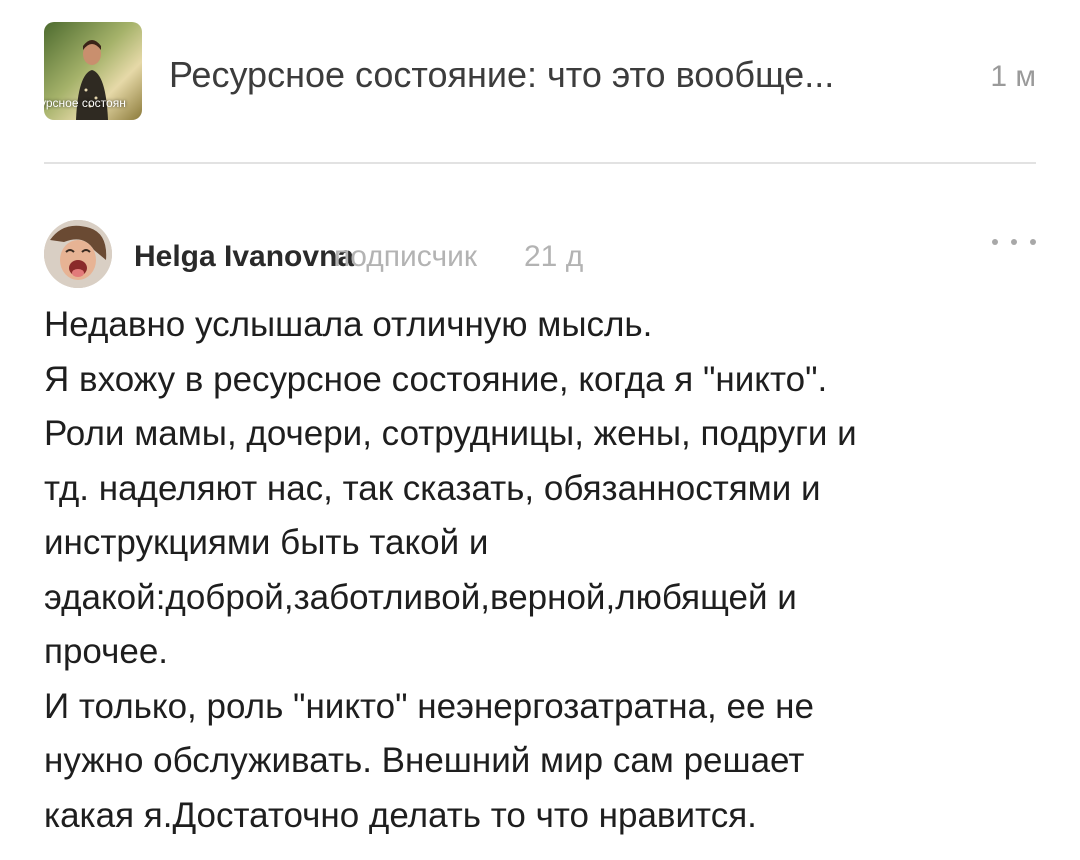 This screenshot has height=860, width=1080. I want to click on comment-line: Недавно услышала отличную мысль., so click(348, 324).